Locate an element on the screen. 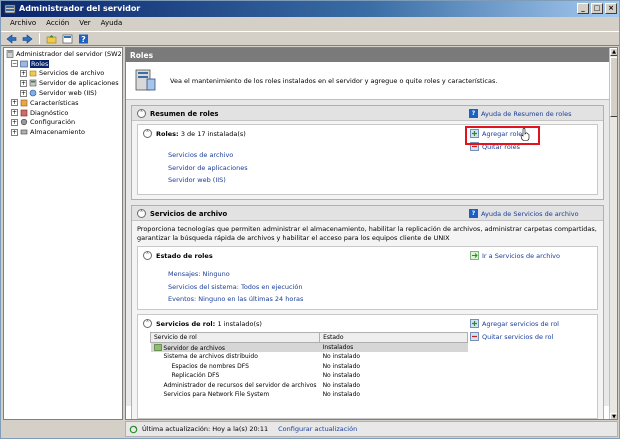 The width and height of the screenshot is (620, 439). window-title: Administrador del servidor is located at coordinates (80, 8).